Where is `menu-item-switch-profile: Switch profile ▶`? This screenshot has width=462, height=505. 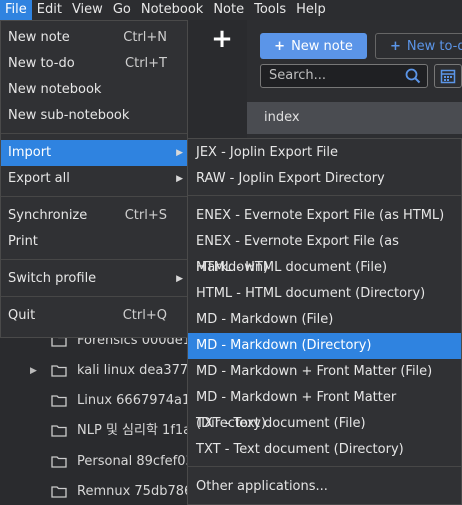
menu-item-switch-profile: Switch profile ▶ is located at coordinates (94, 279).